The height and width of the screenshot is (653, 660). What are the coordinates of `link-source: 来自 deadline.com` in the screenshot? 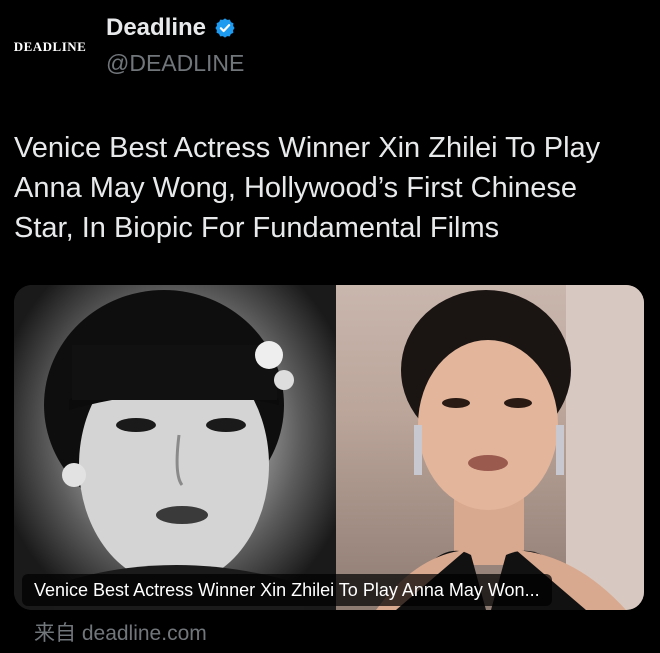 It's located at (120, 632).